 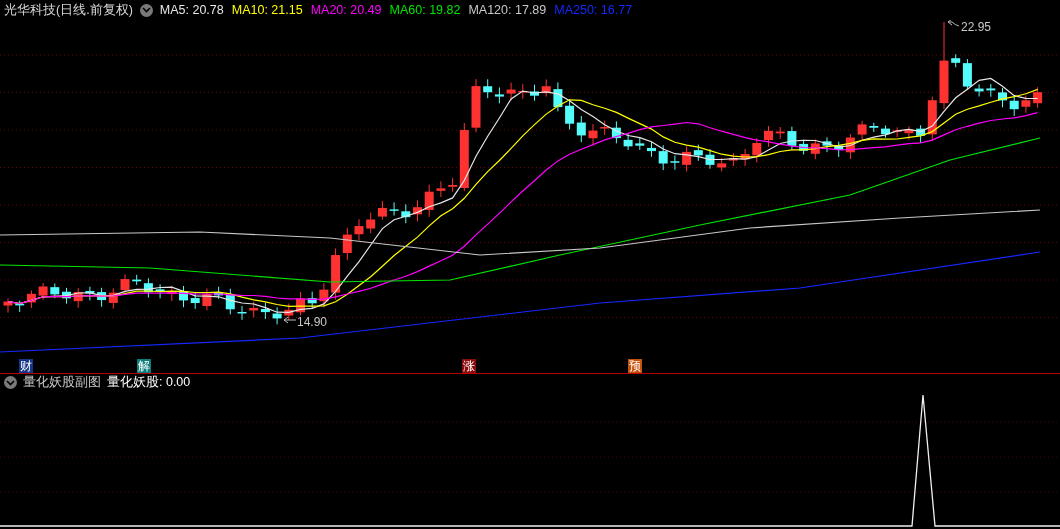 I want to click on ma-legend-label: MA10: 21.15, so click(x=267, y=10).